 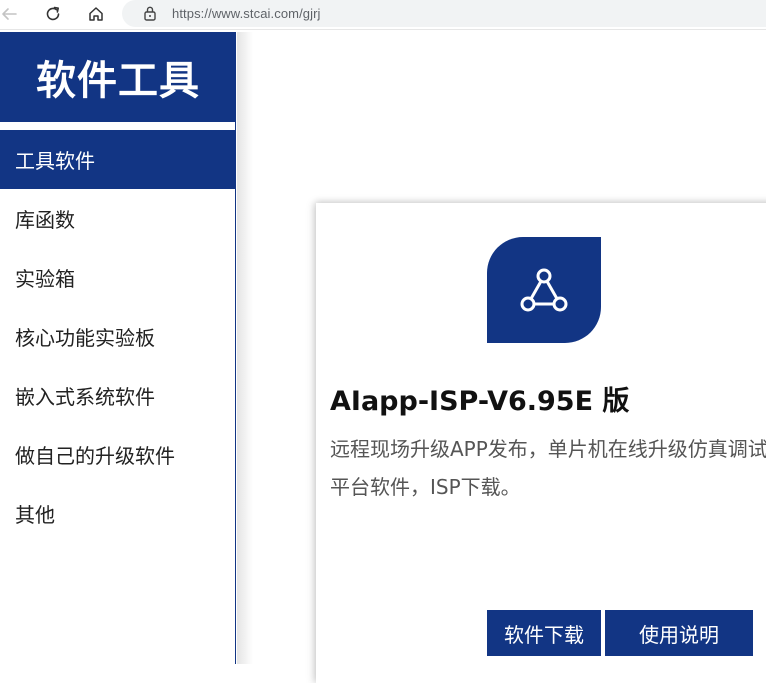 What do you see at coordinates (480, 401) in the screenshot?
I see `product-title: AIapp-ISP-V6.95E 版` at bounding box center [480, 401].